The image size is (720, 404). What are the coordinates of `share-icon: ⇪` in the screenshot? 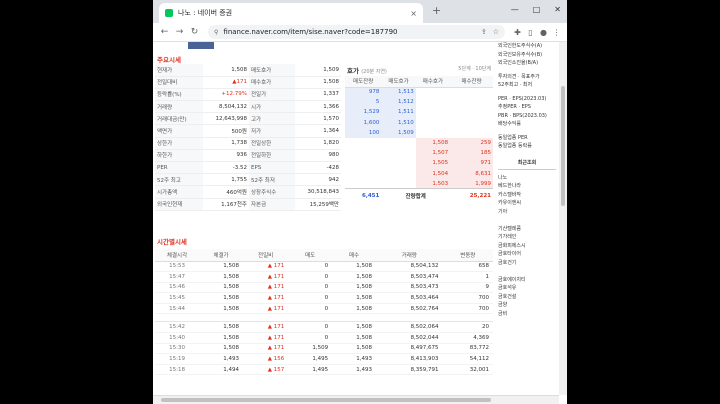 It's located at (484, 32).